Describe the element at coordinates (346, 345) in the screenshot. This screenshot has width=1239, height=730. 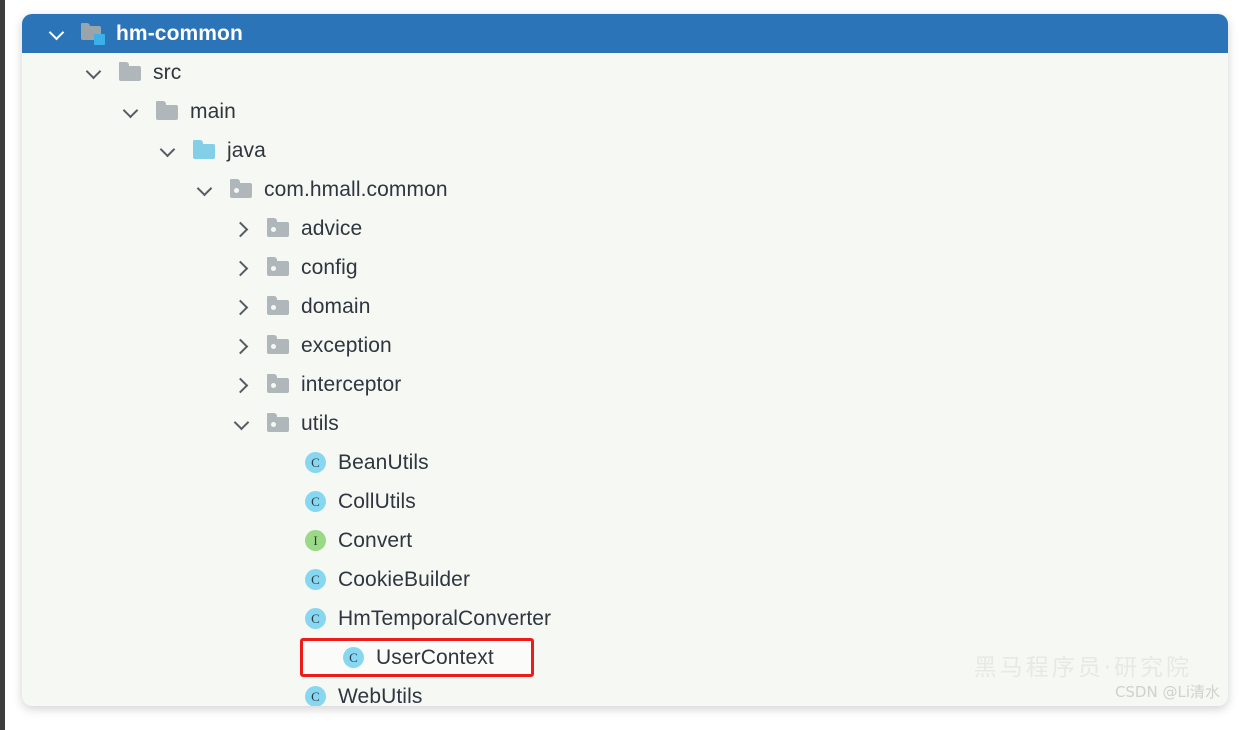
I see `tree-row-label: exception` at that location.